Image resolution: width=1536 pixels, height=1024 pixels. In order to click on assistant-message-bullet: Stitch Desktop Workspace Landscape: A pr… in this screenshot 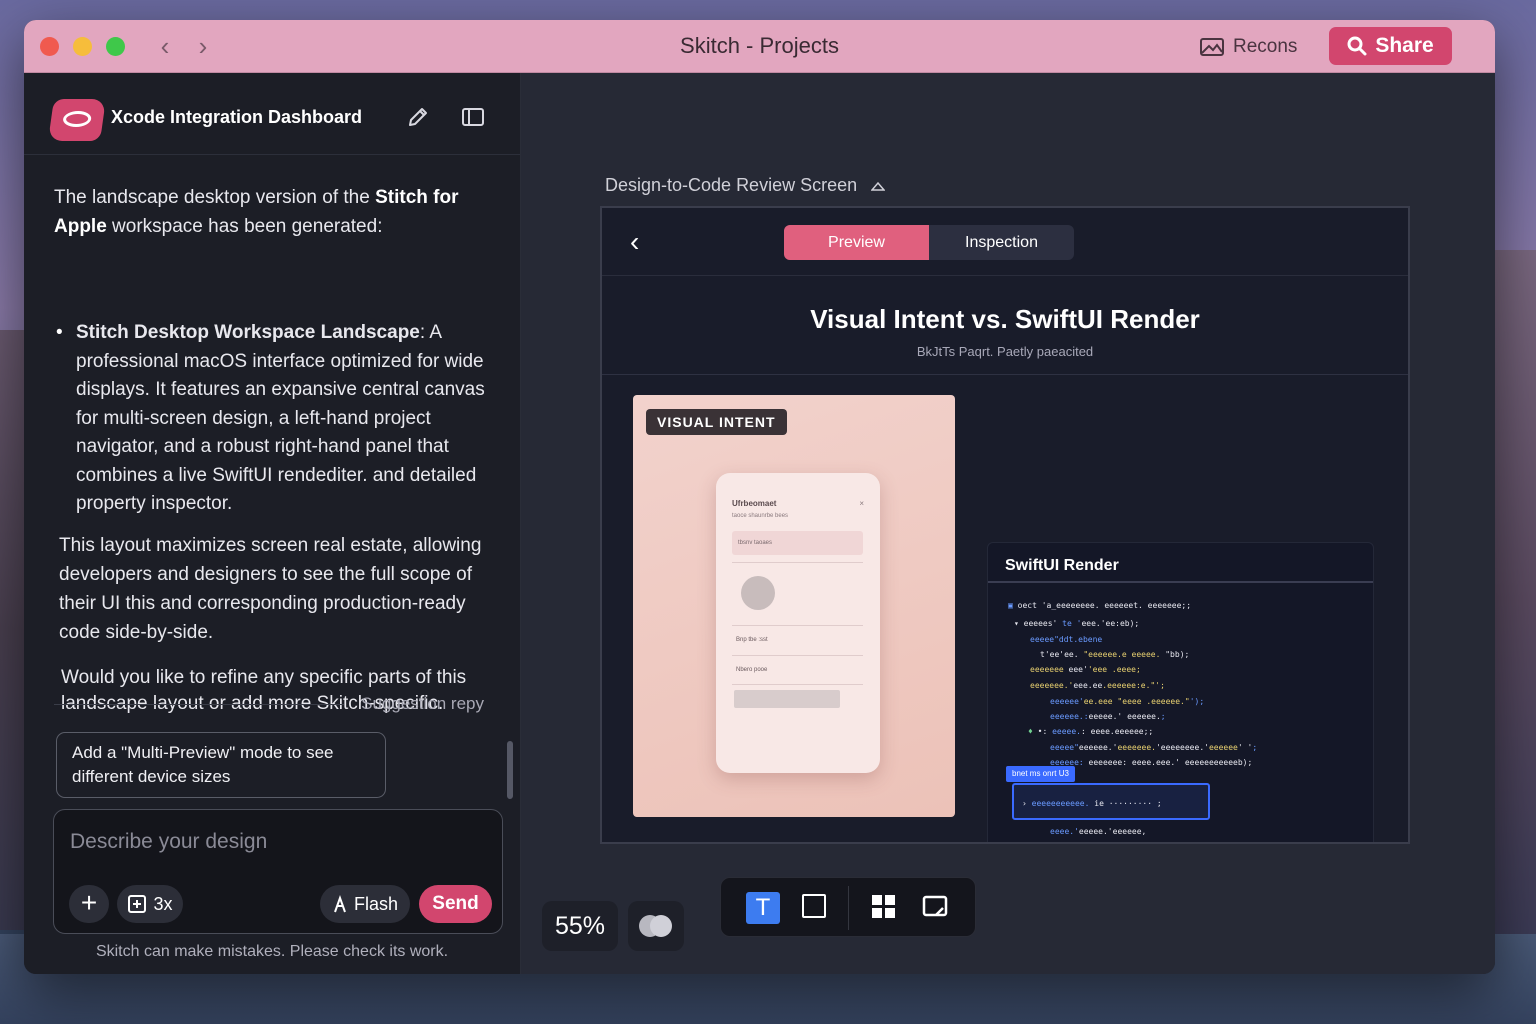, I will do `click(274, 419)`.